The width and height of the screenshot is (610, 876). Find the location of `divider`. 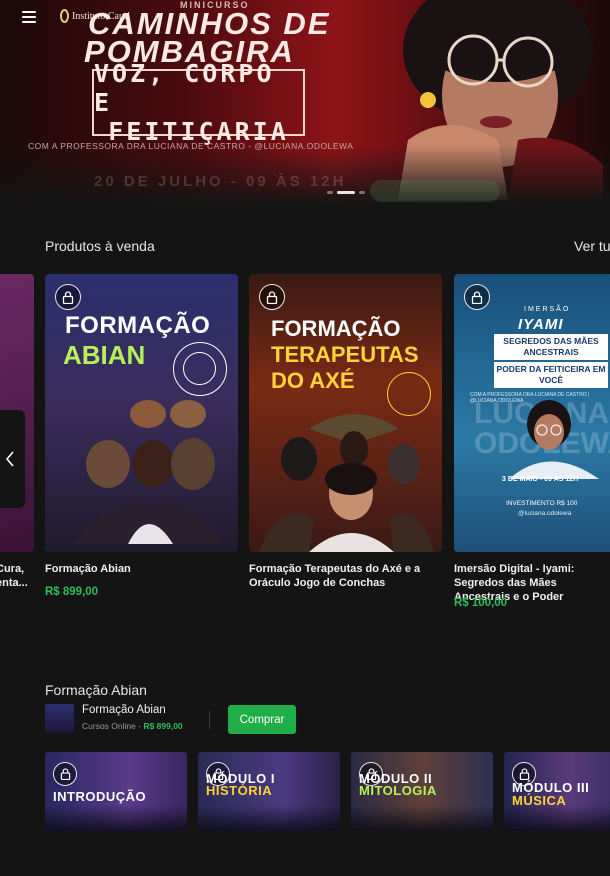

divider is located at coordinates (209, 720).